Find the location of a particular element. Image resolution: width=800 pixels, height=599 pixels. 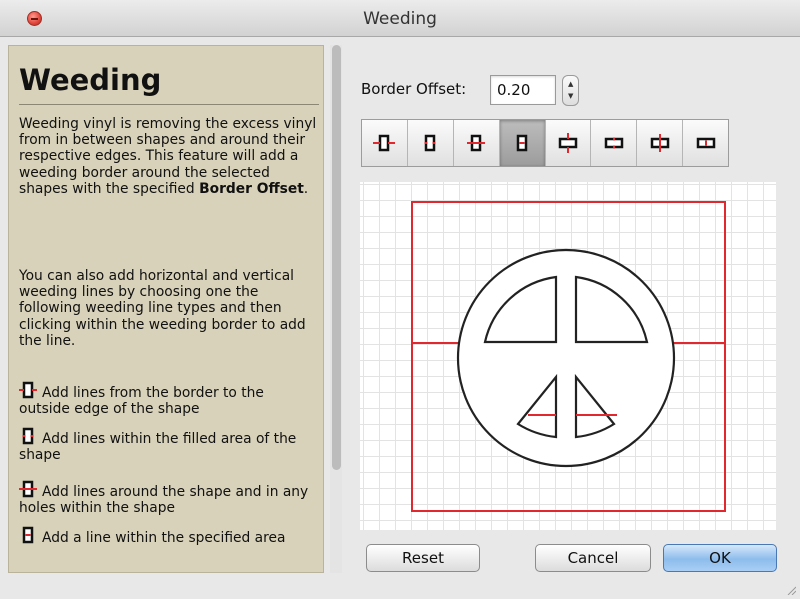

line-type-vertical-cross-button is located at coordinates (569, 143).